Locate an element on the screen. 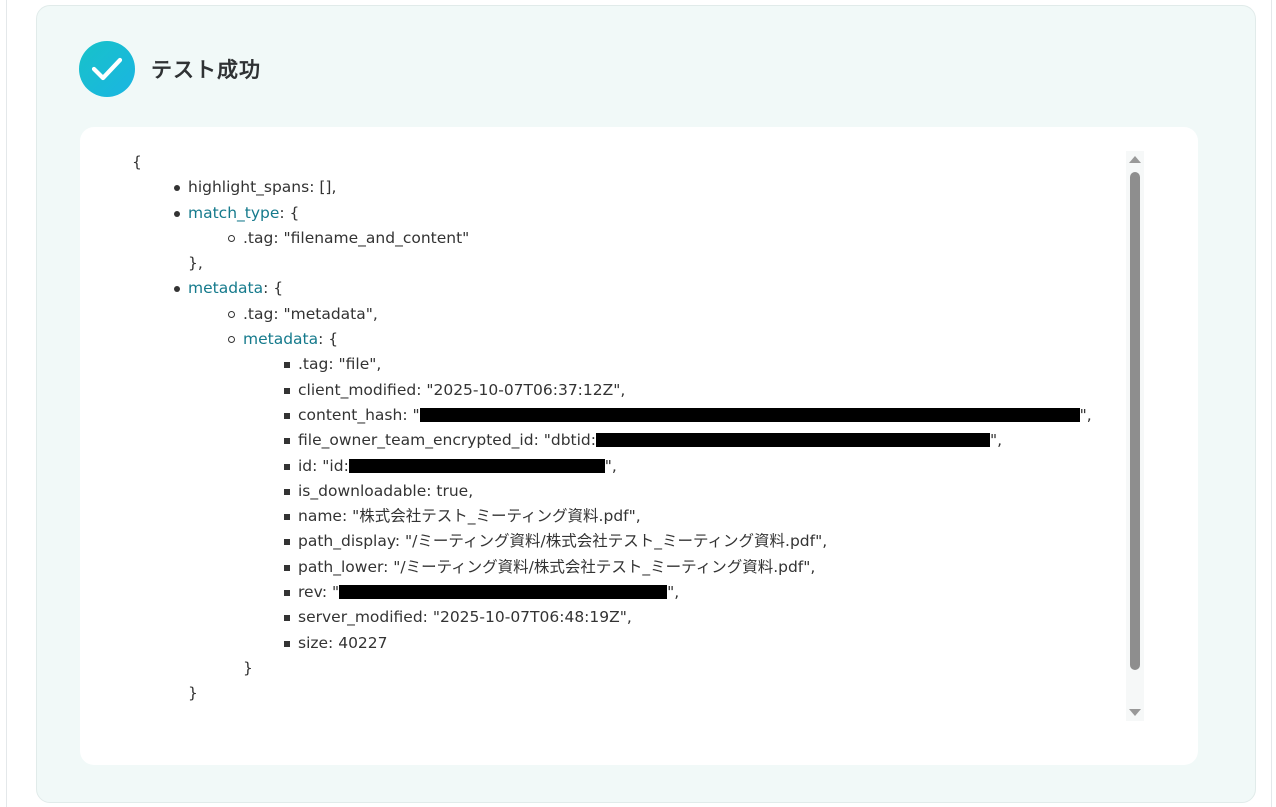 The height and width of the screenshot is (807, 1276). list-item: client_modified: "2025-10-07T06:37:12Z", is located at coordinates (708, 390).